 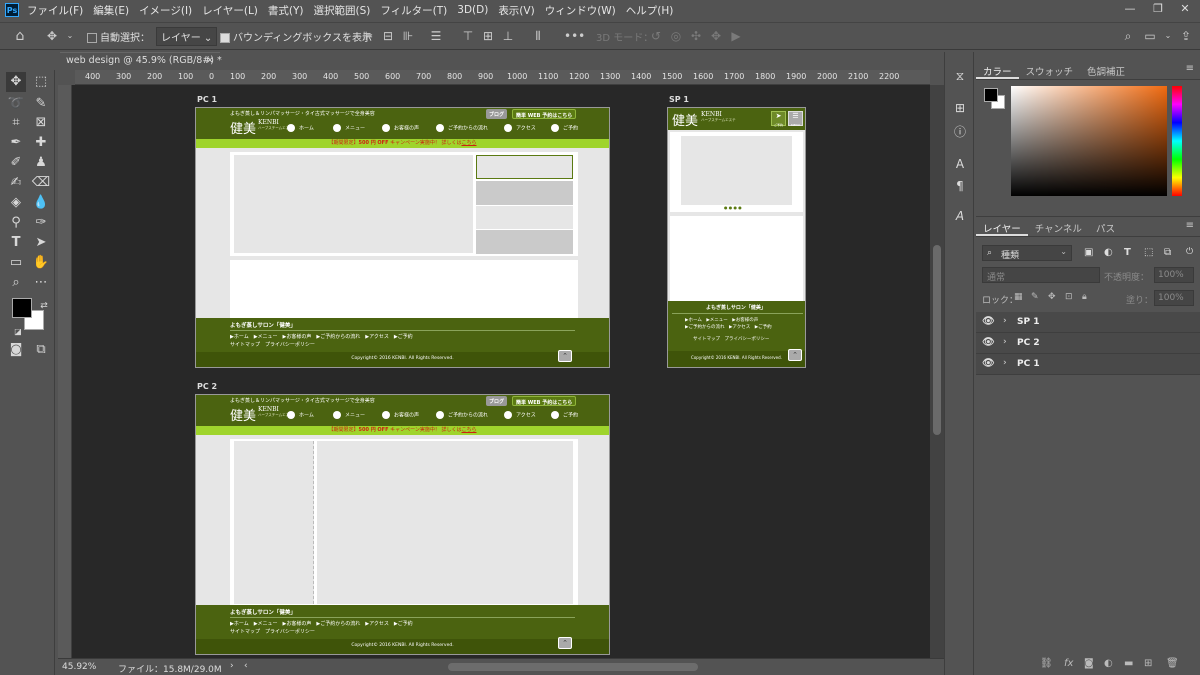 What do you see at coordinates (1088, 364) in the screenshot?
I see `layer-row-pc1: 👁︎ › PC 1` at bounding box center [1088, 364].